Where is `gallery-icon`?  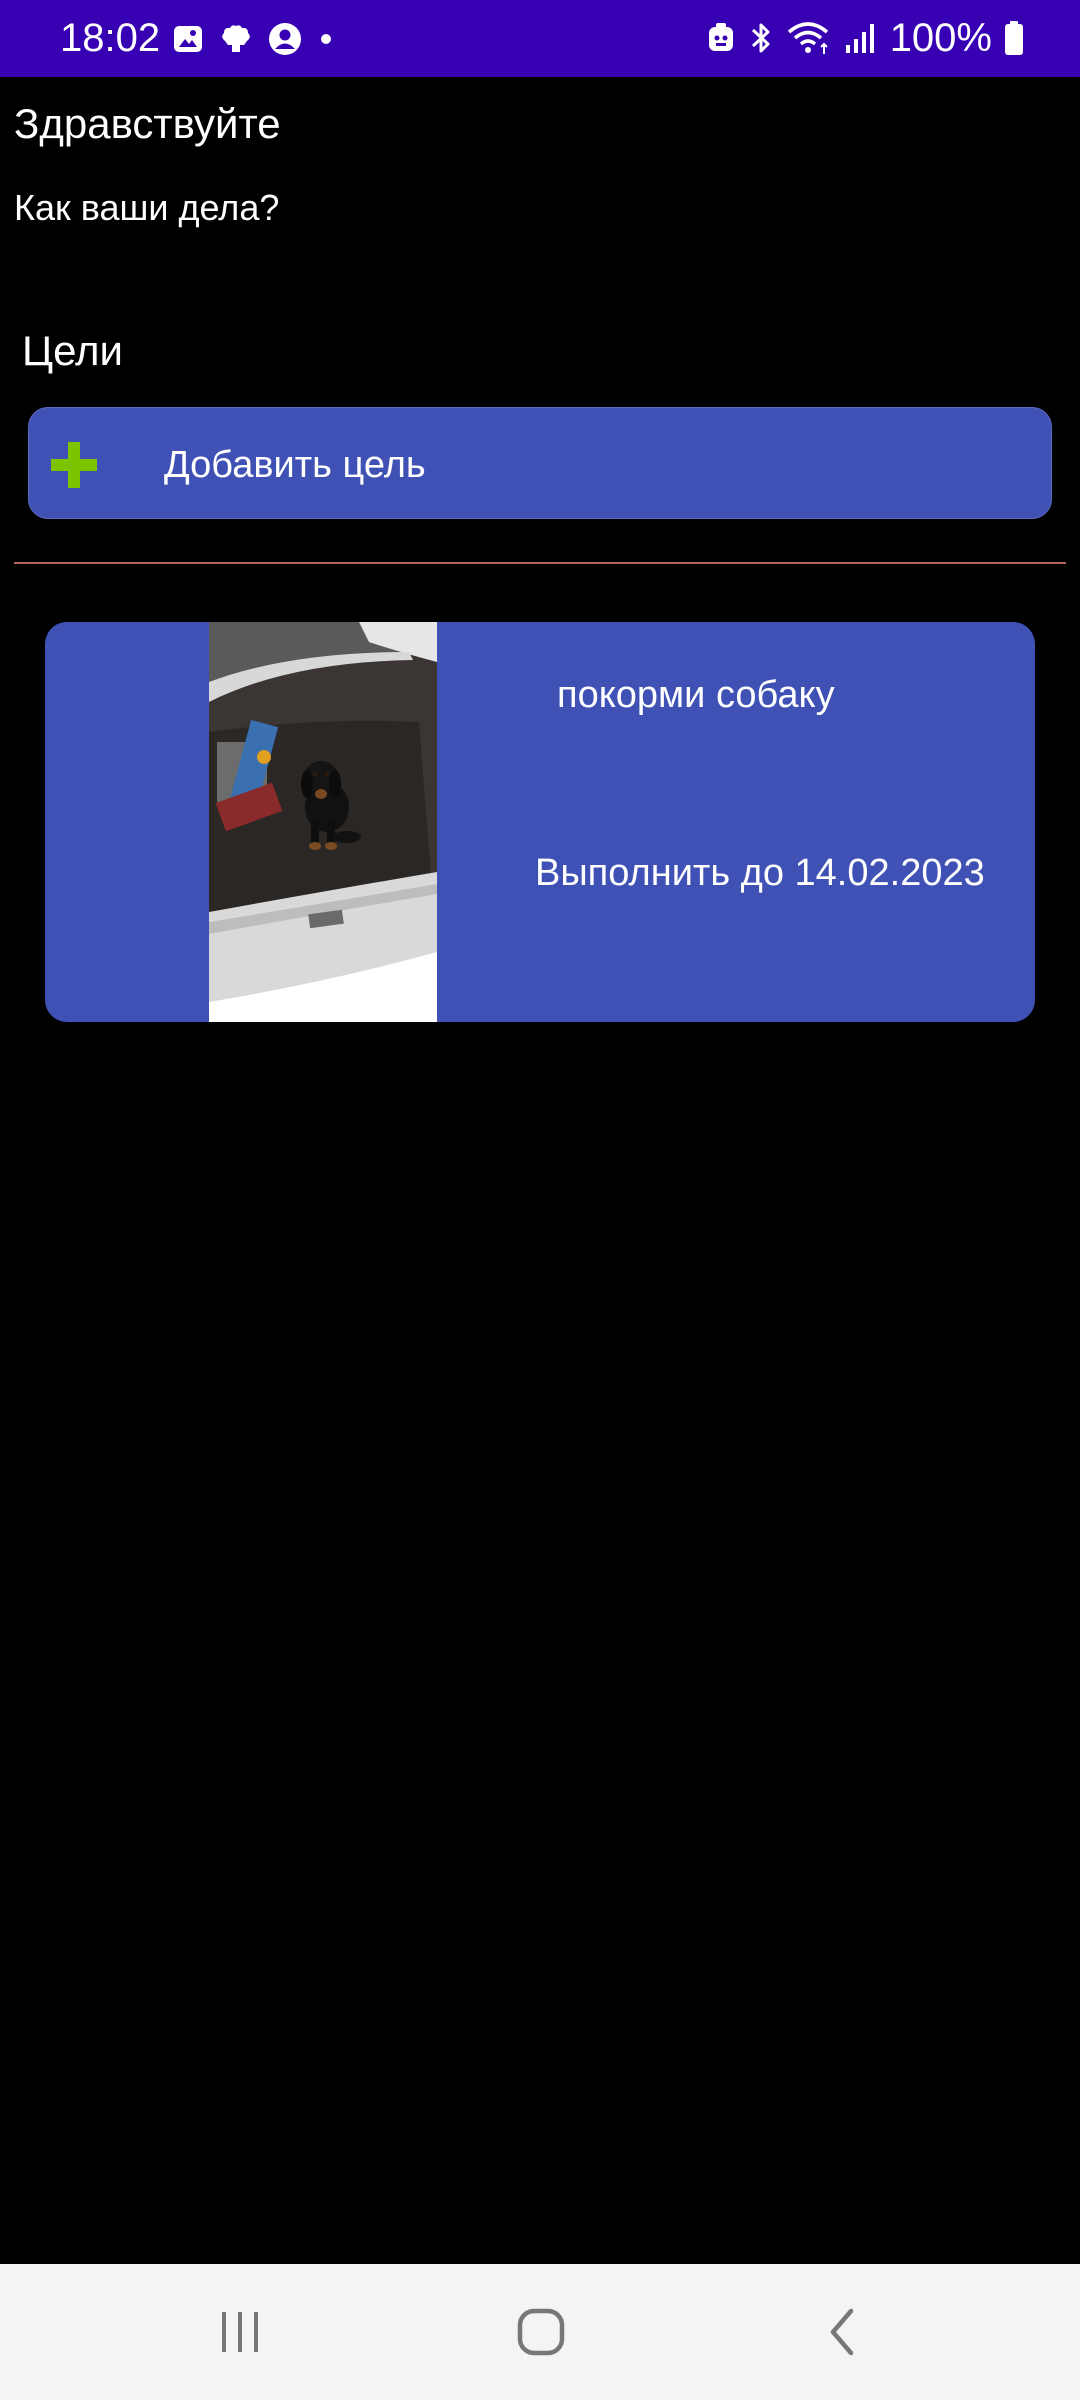 gallery-icon is located at coordinates (188, 39).